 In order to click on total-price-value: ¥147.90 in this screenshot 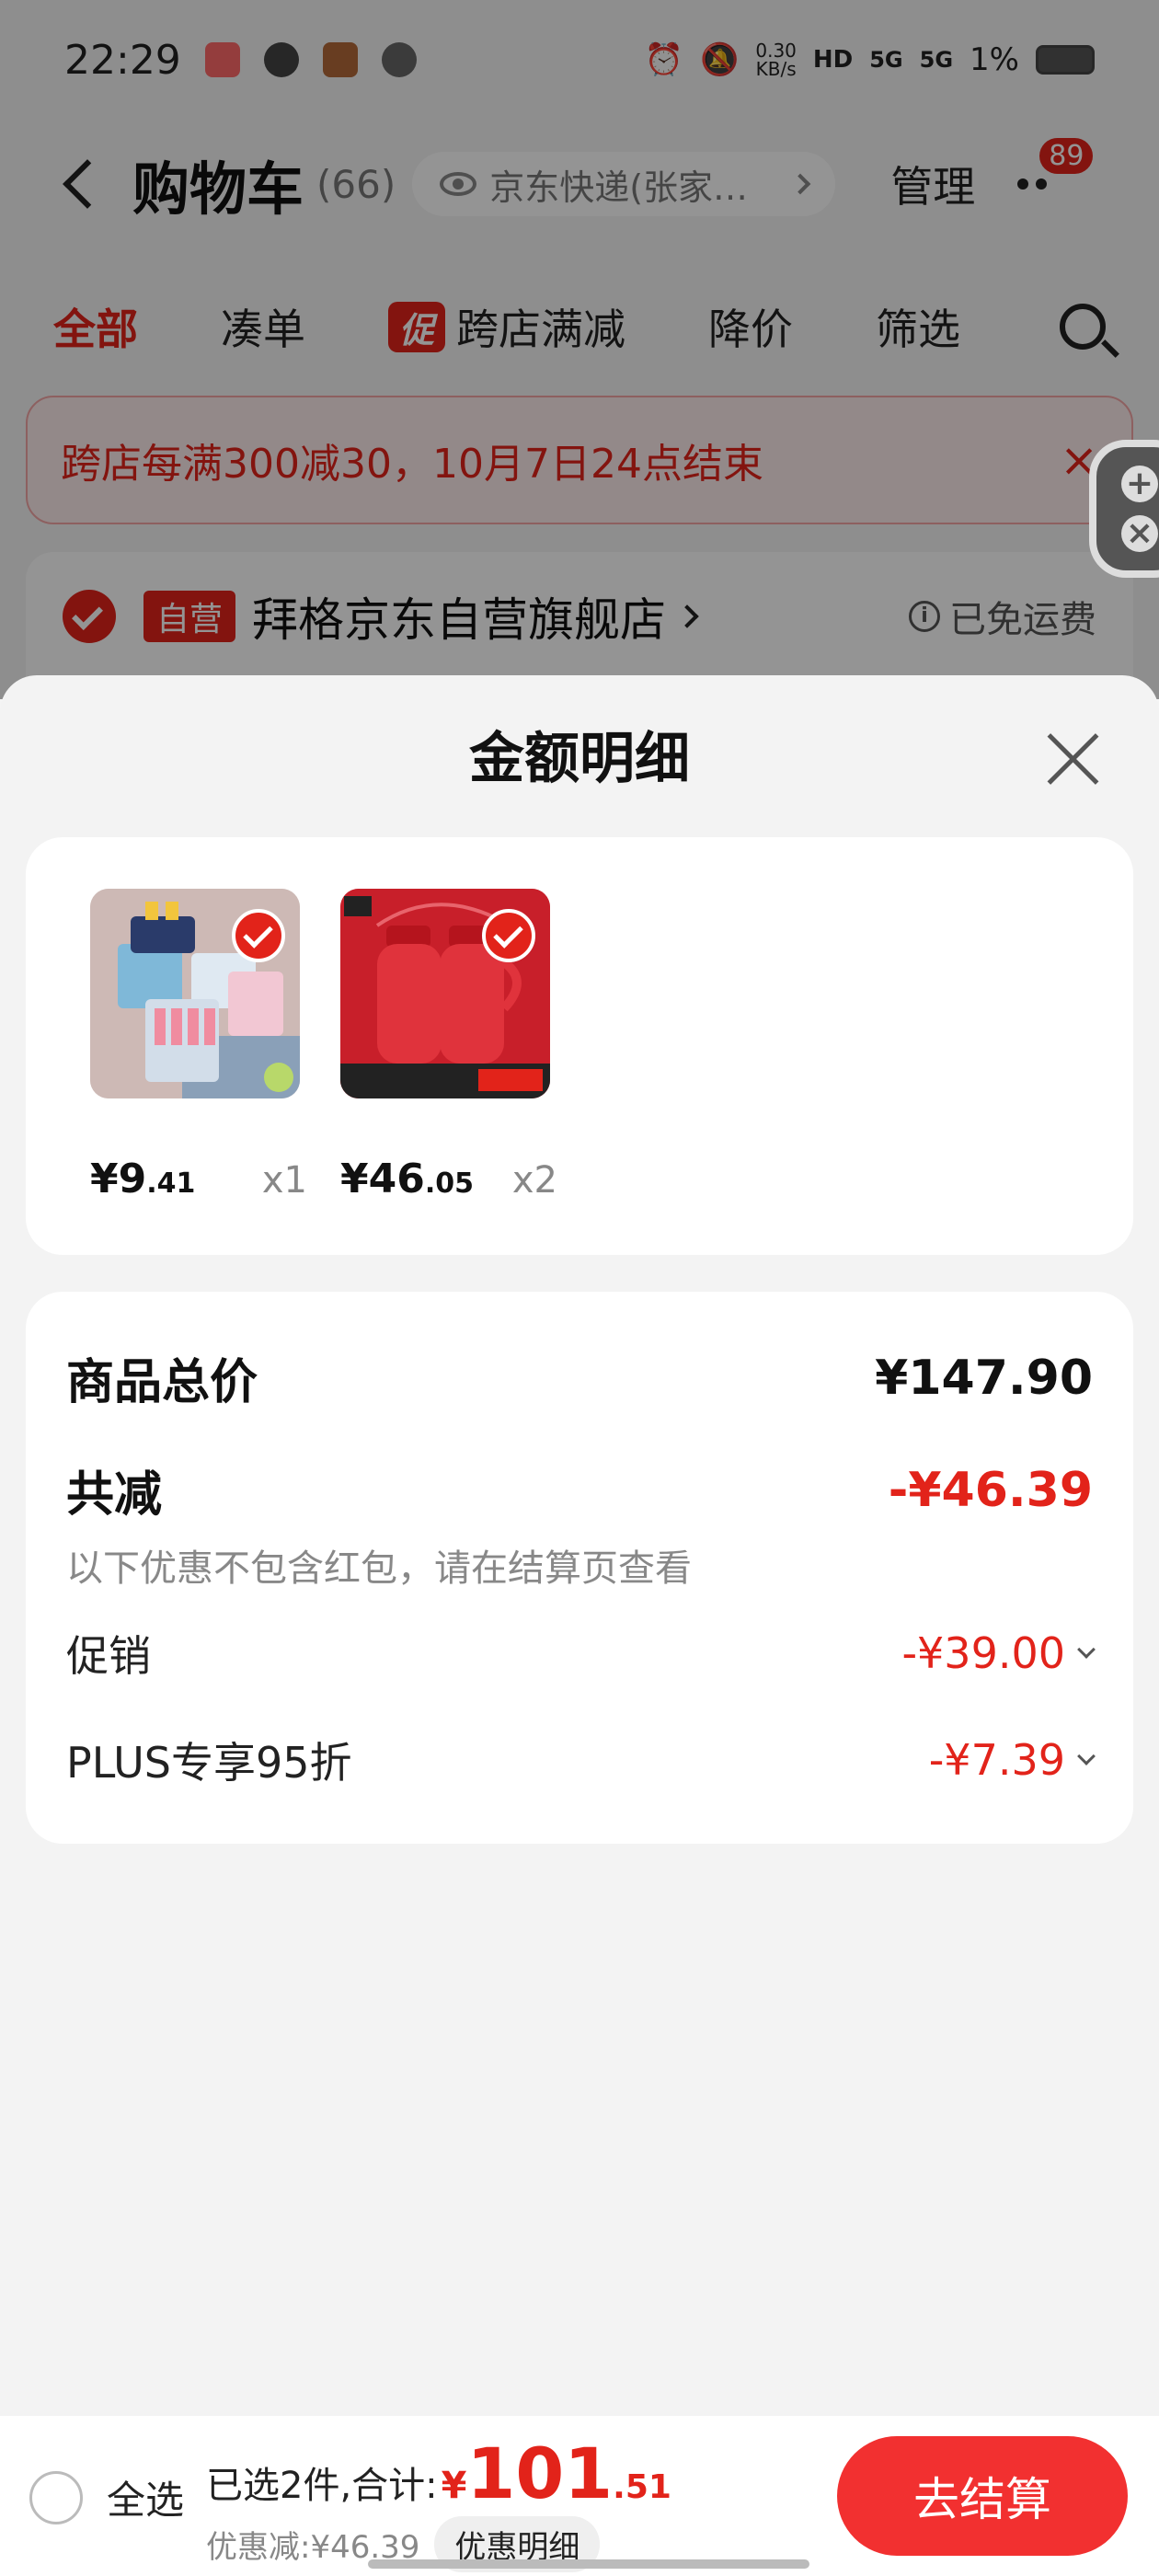, I will do `click(984, 1378)`.